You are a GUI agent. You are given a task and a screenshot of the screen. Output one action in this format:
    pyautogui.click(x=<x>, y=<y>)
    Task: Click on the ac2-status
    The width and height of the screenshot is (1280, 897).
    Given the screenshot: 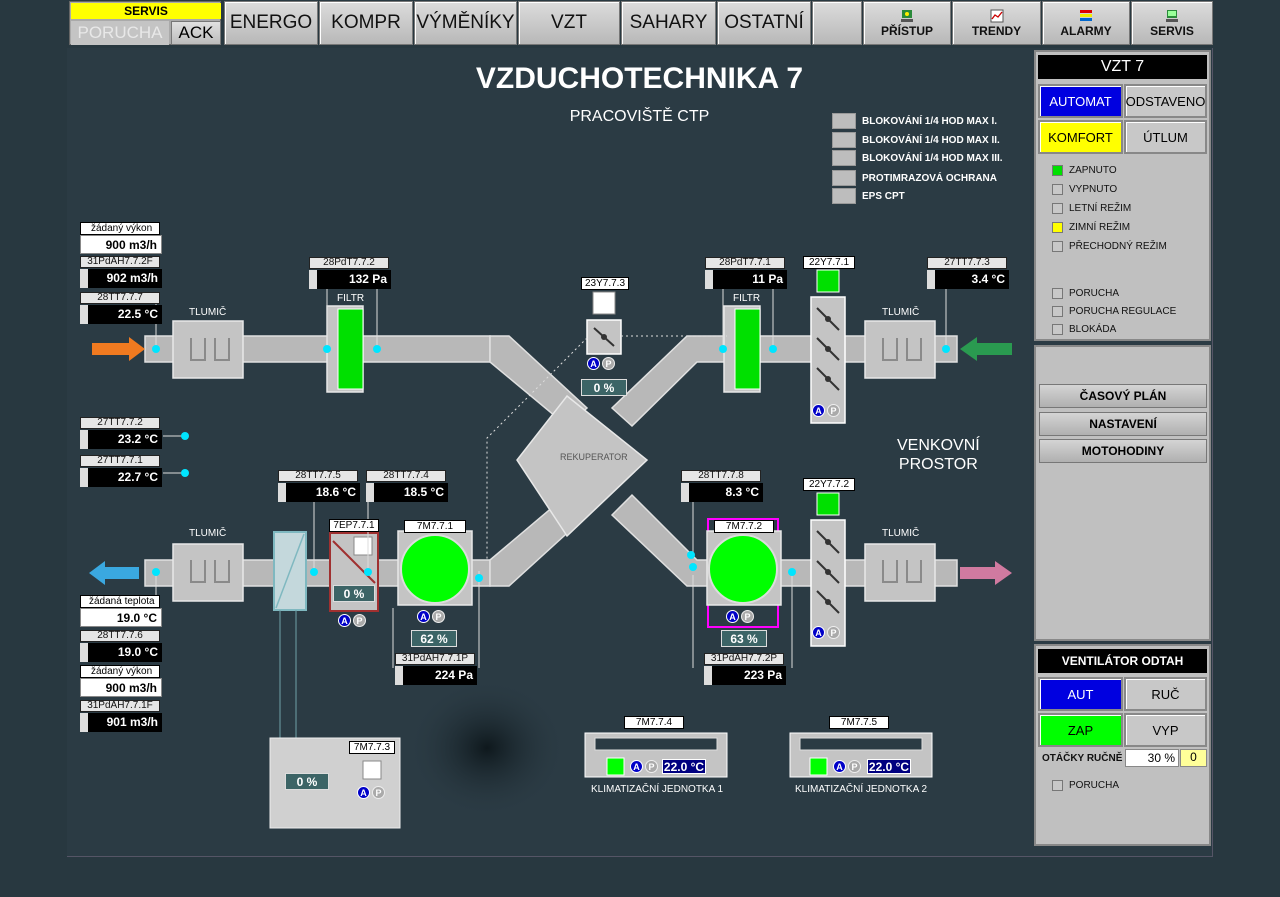 What is the action you would take?
    pyautogui.click(x=818, y=766)
    